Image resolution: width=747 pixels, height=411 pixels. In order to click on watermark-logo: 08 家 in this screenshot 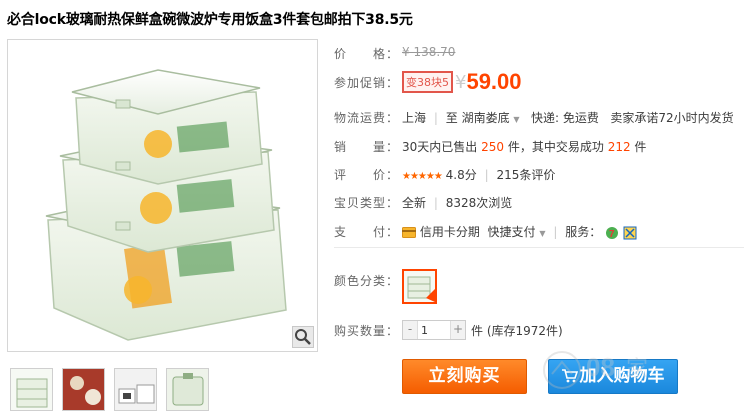, I will do `click(595, 370)`.